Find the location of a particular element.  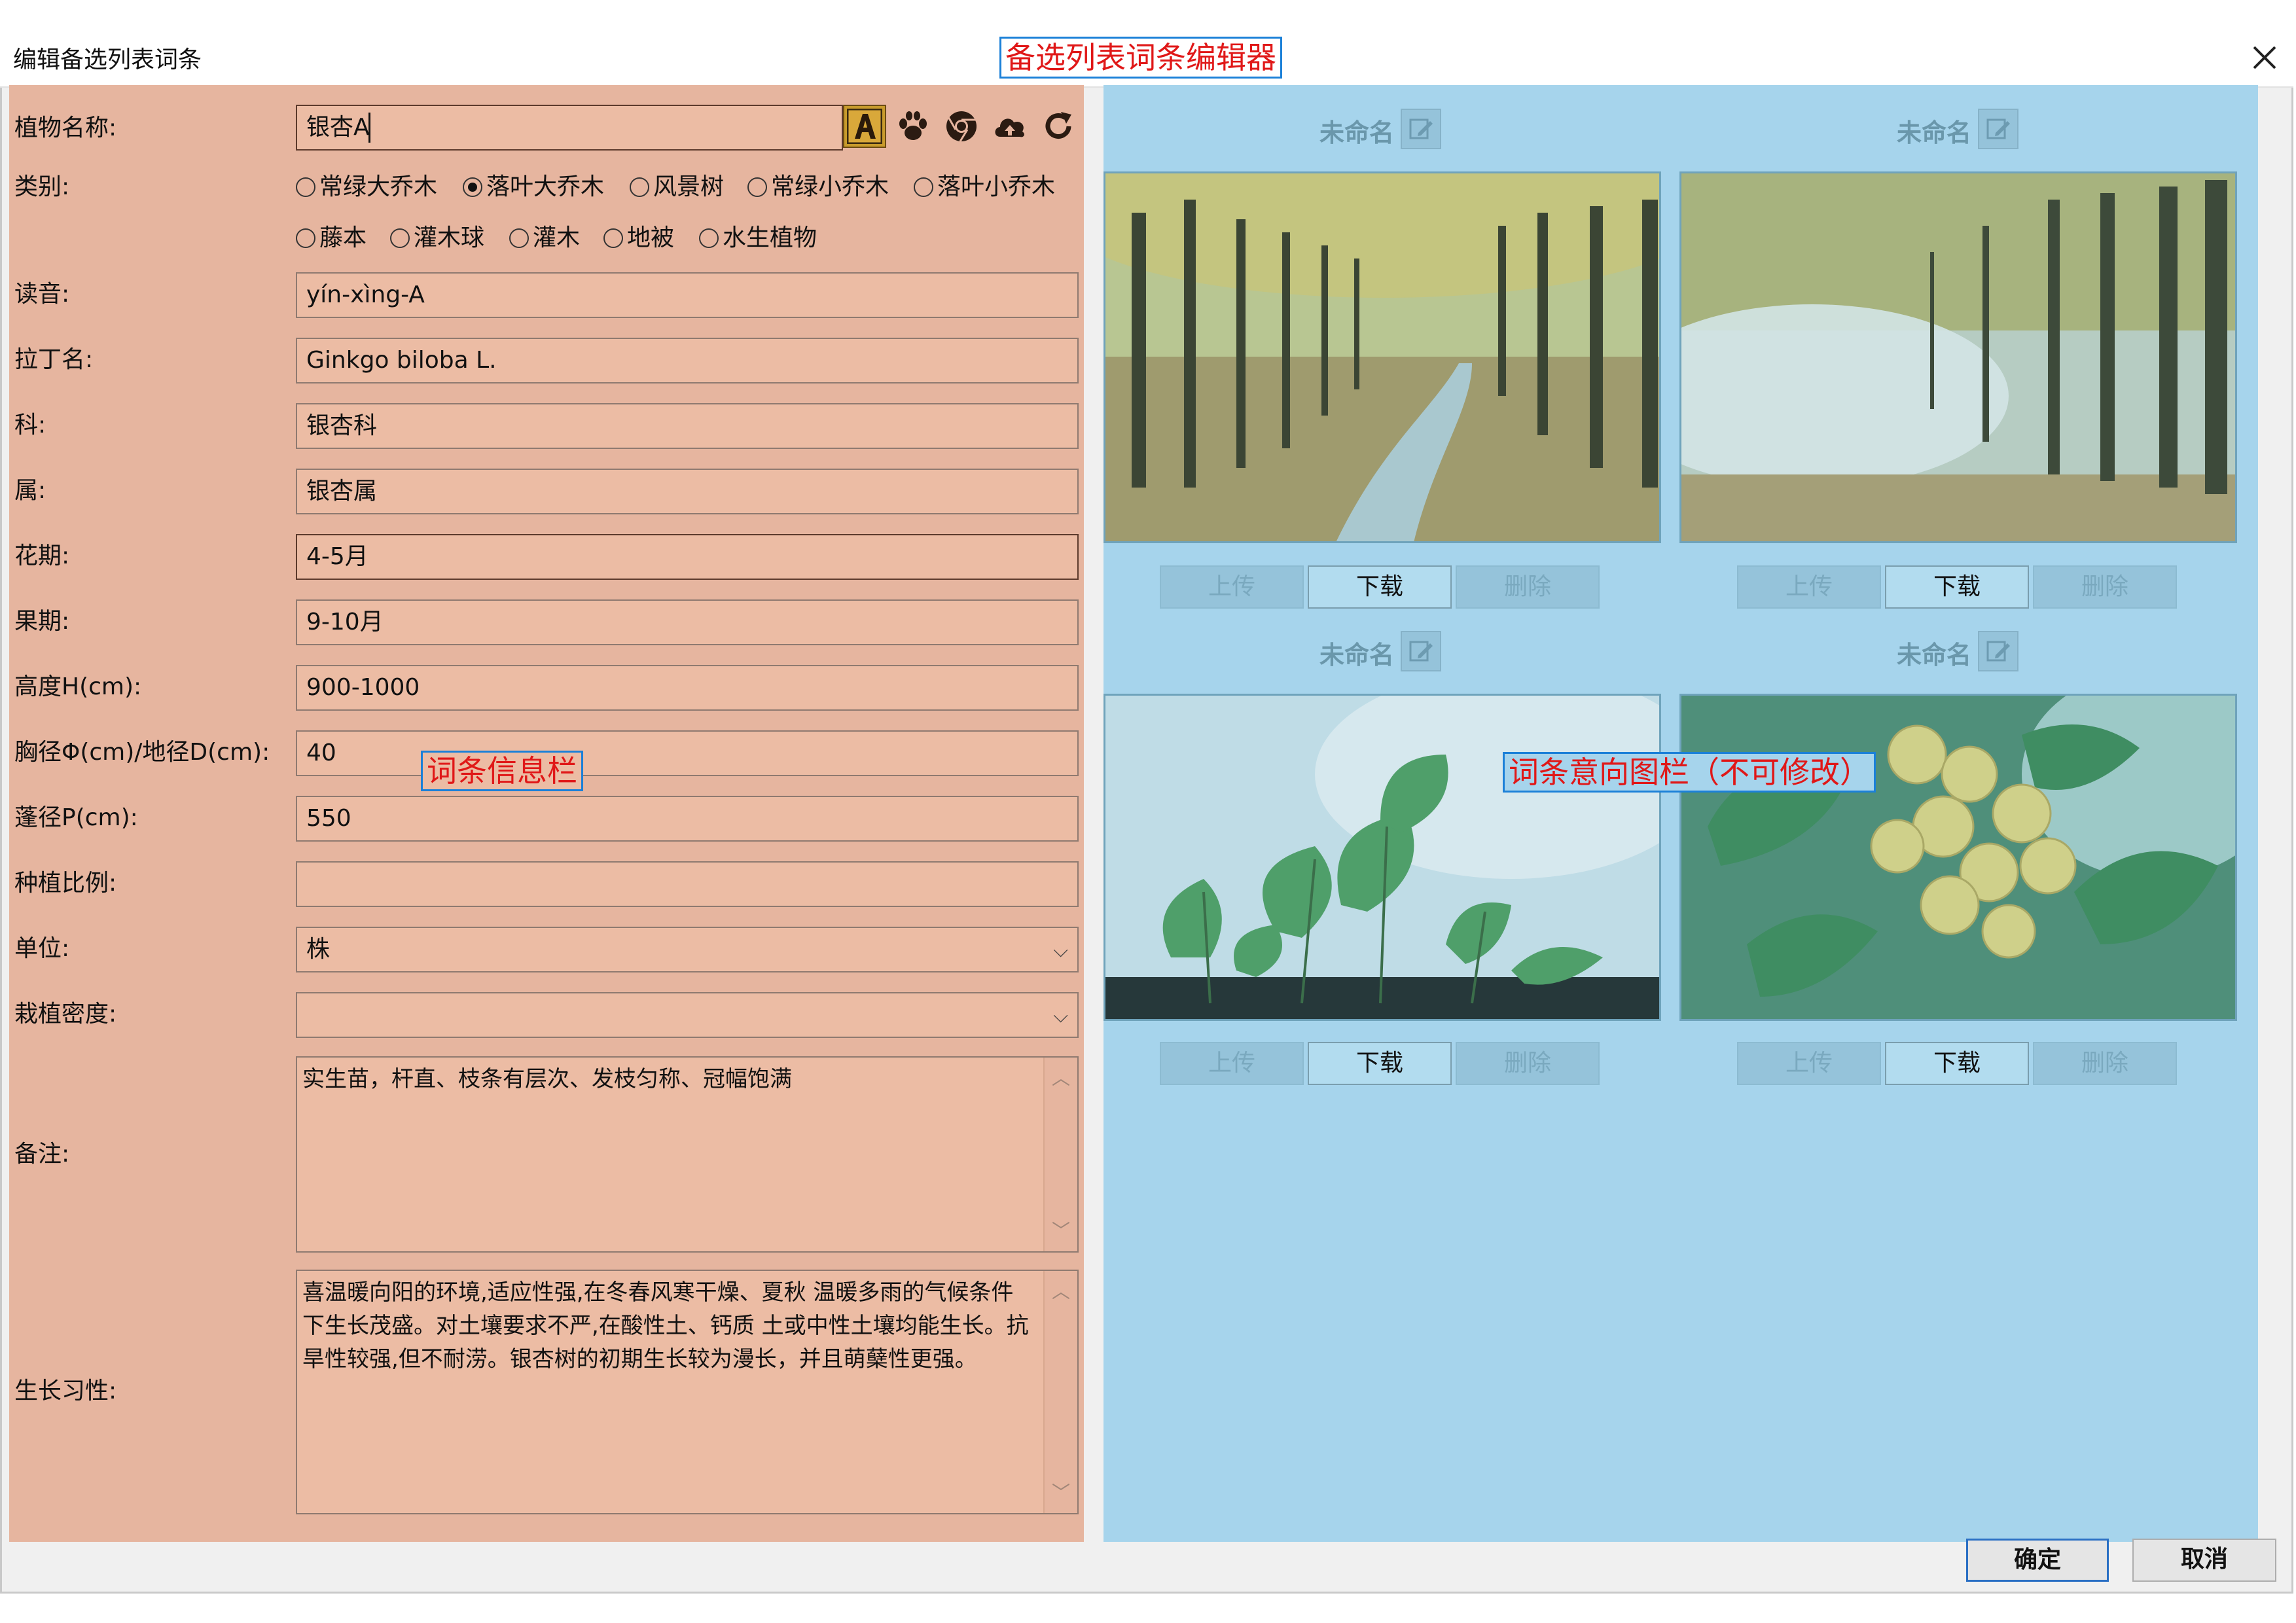

paw-button is located at coordinates (913, 126).